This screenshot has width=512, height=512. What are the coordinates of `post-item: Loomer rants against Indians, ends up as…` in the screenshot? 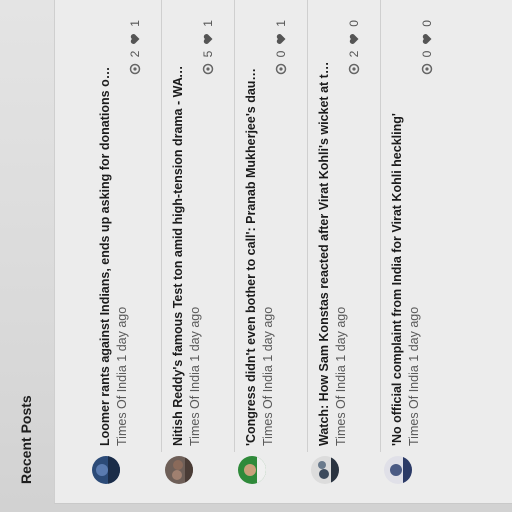 It's located at (127, 256).